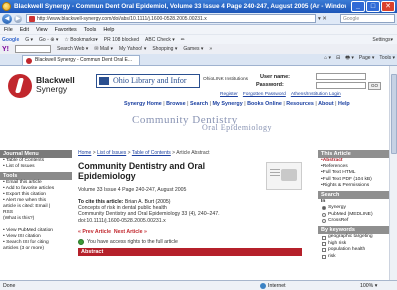  What do you see at coordinates (80, 40) in the screenshot?
I see `bookmarks-button: ☆ Bookmarks▾` at bounding box center [80, 40].